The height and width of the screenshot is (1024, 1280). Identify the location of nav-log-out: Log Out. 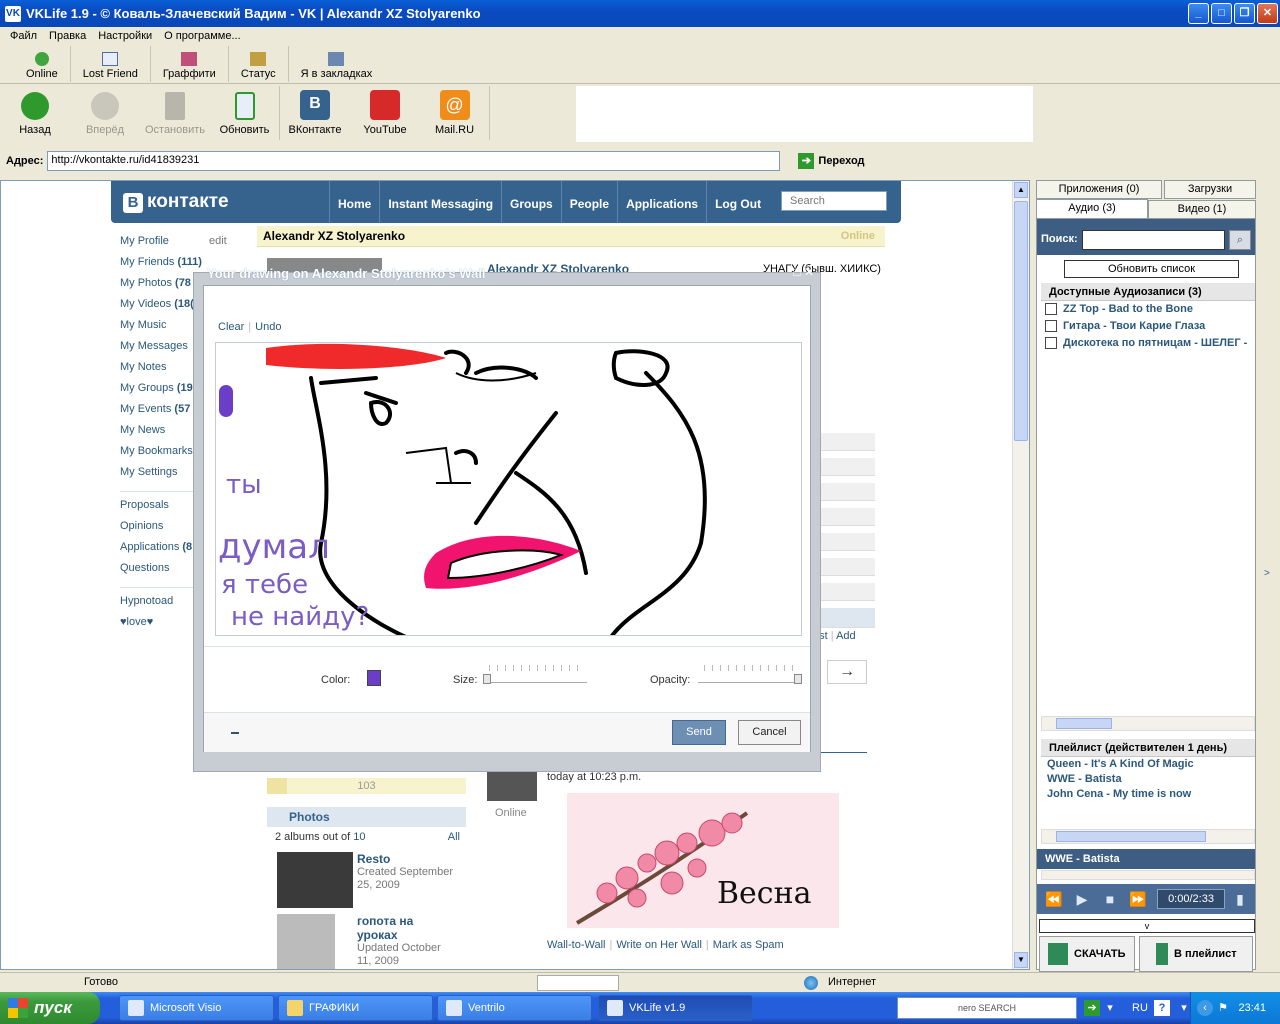
(737, 202).